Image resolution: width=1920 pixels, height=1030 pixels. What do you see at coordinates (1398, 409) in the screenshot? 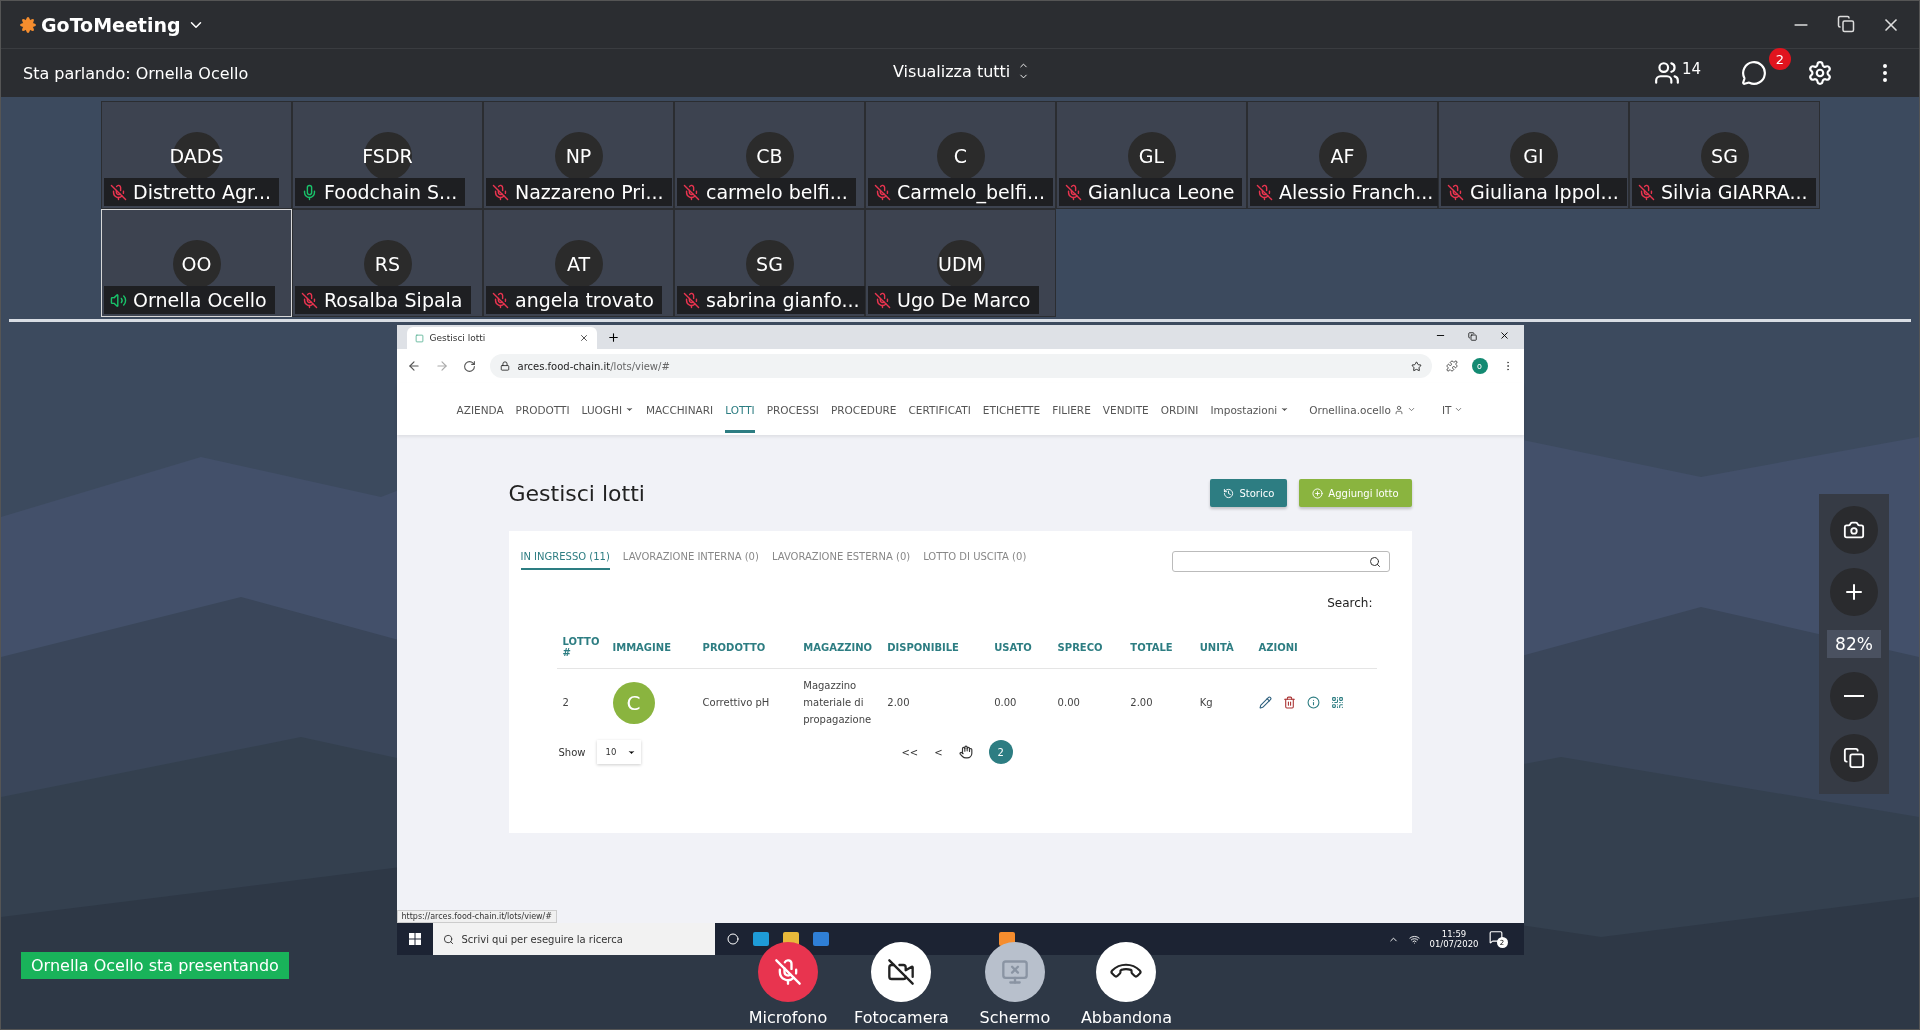
I see `user-icon` at bounding box center [1398, 409].